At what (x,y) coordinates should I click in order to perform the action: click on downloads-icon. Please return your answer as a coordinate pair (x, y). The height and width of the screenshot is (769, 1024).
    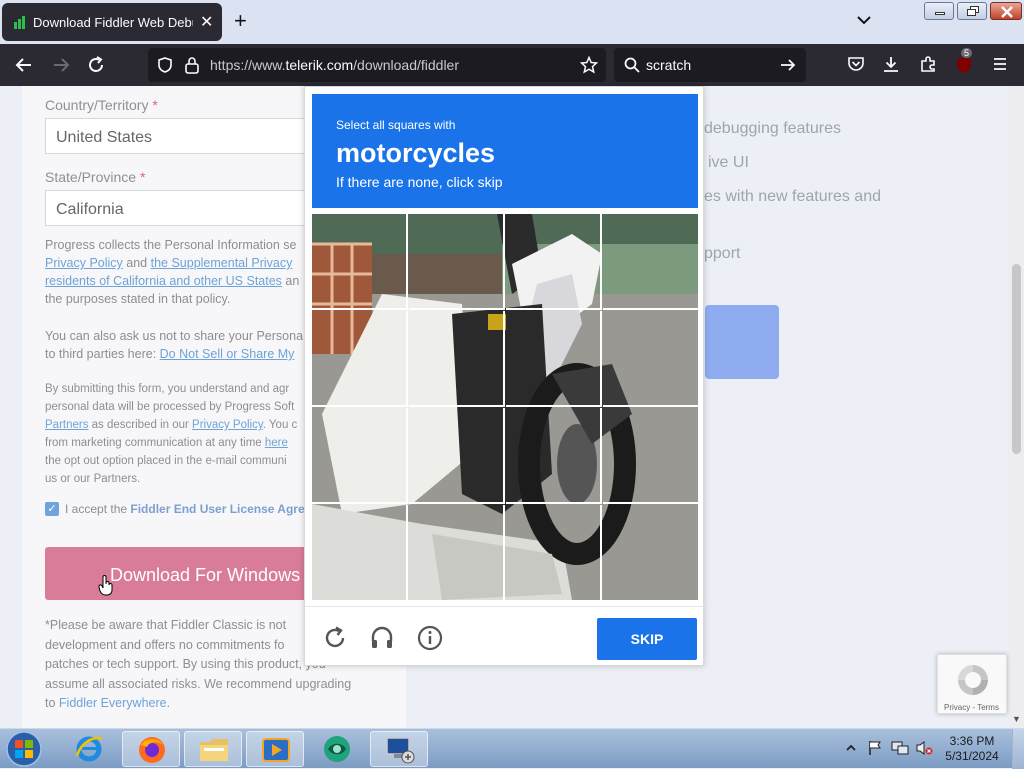
    Looking at the image, I should click on (891, 64).